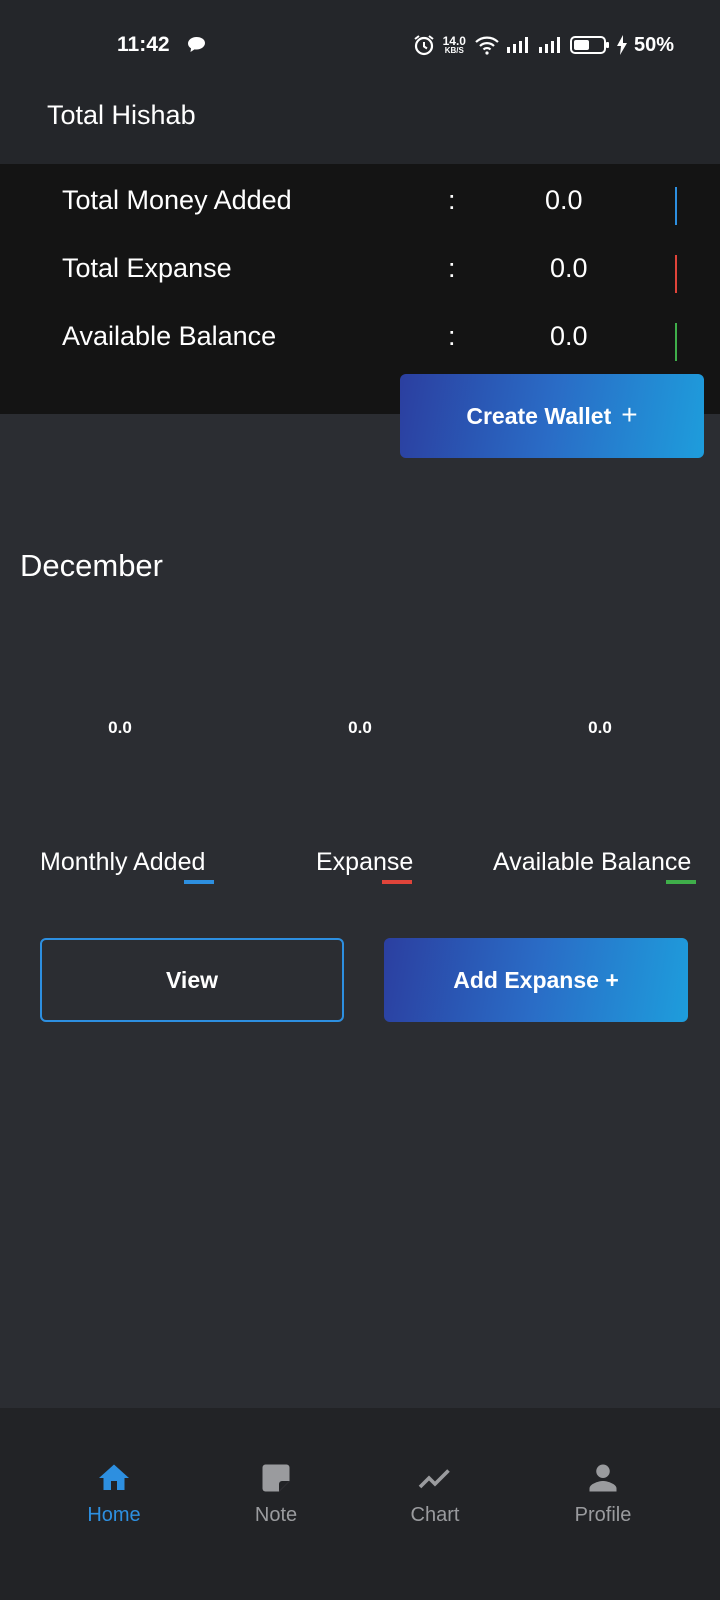  Describe the element at coordinates (360, 273) in the screenshot. I see `summary-row-expanse: Total Expanse : 0.0` at that location.